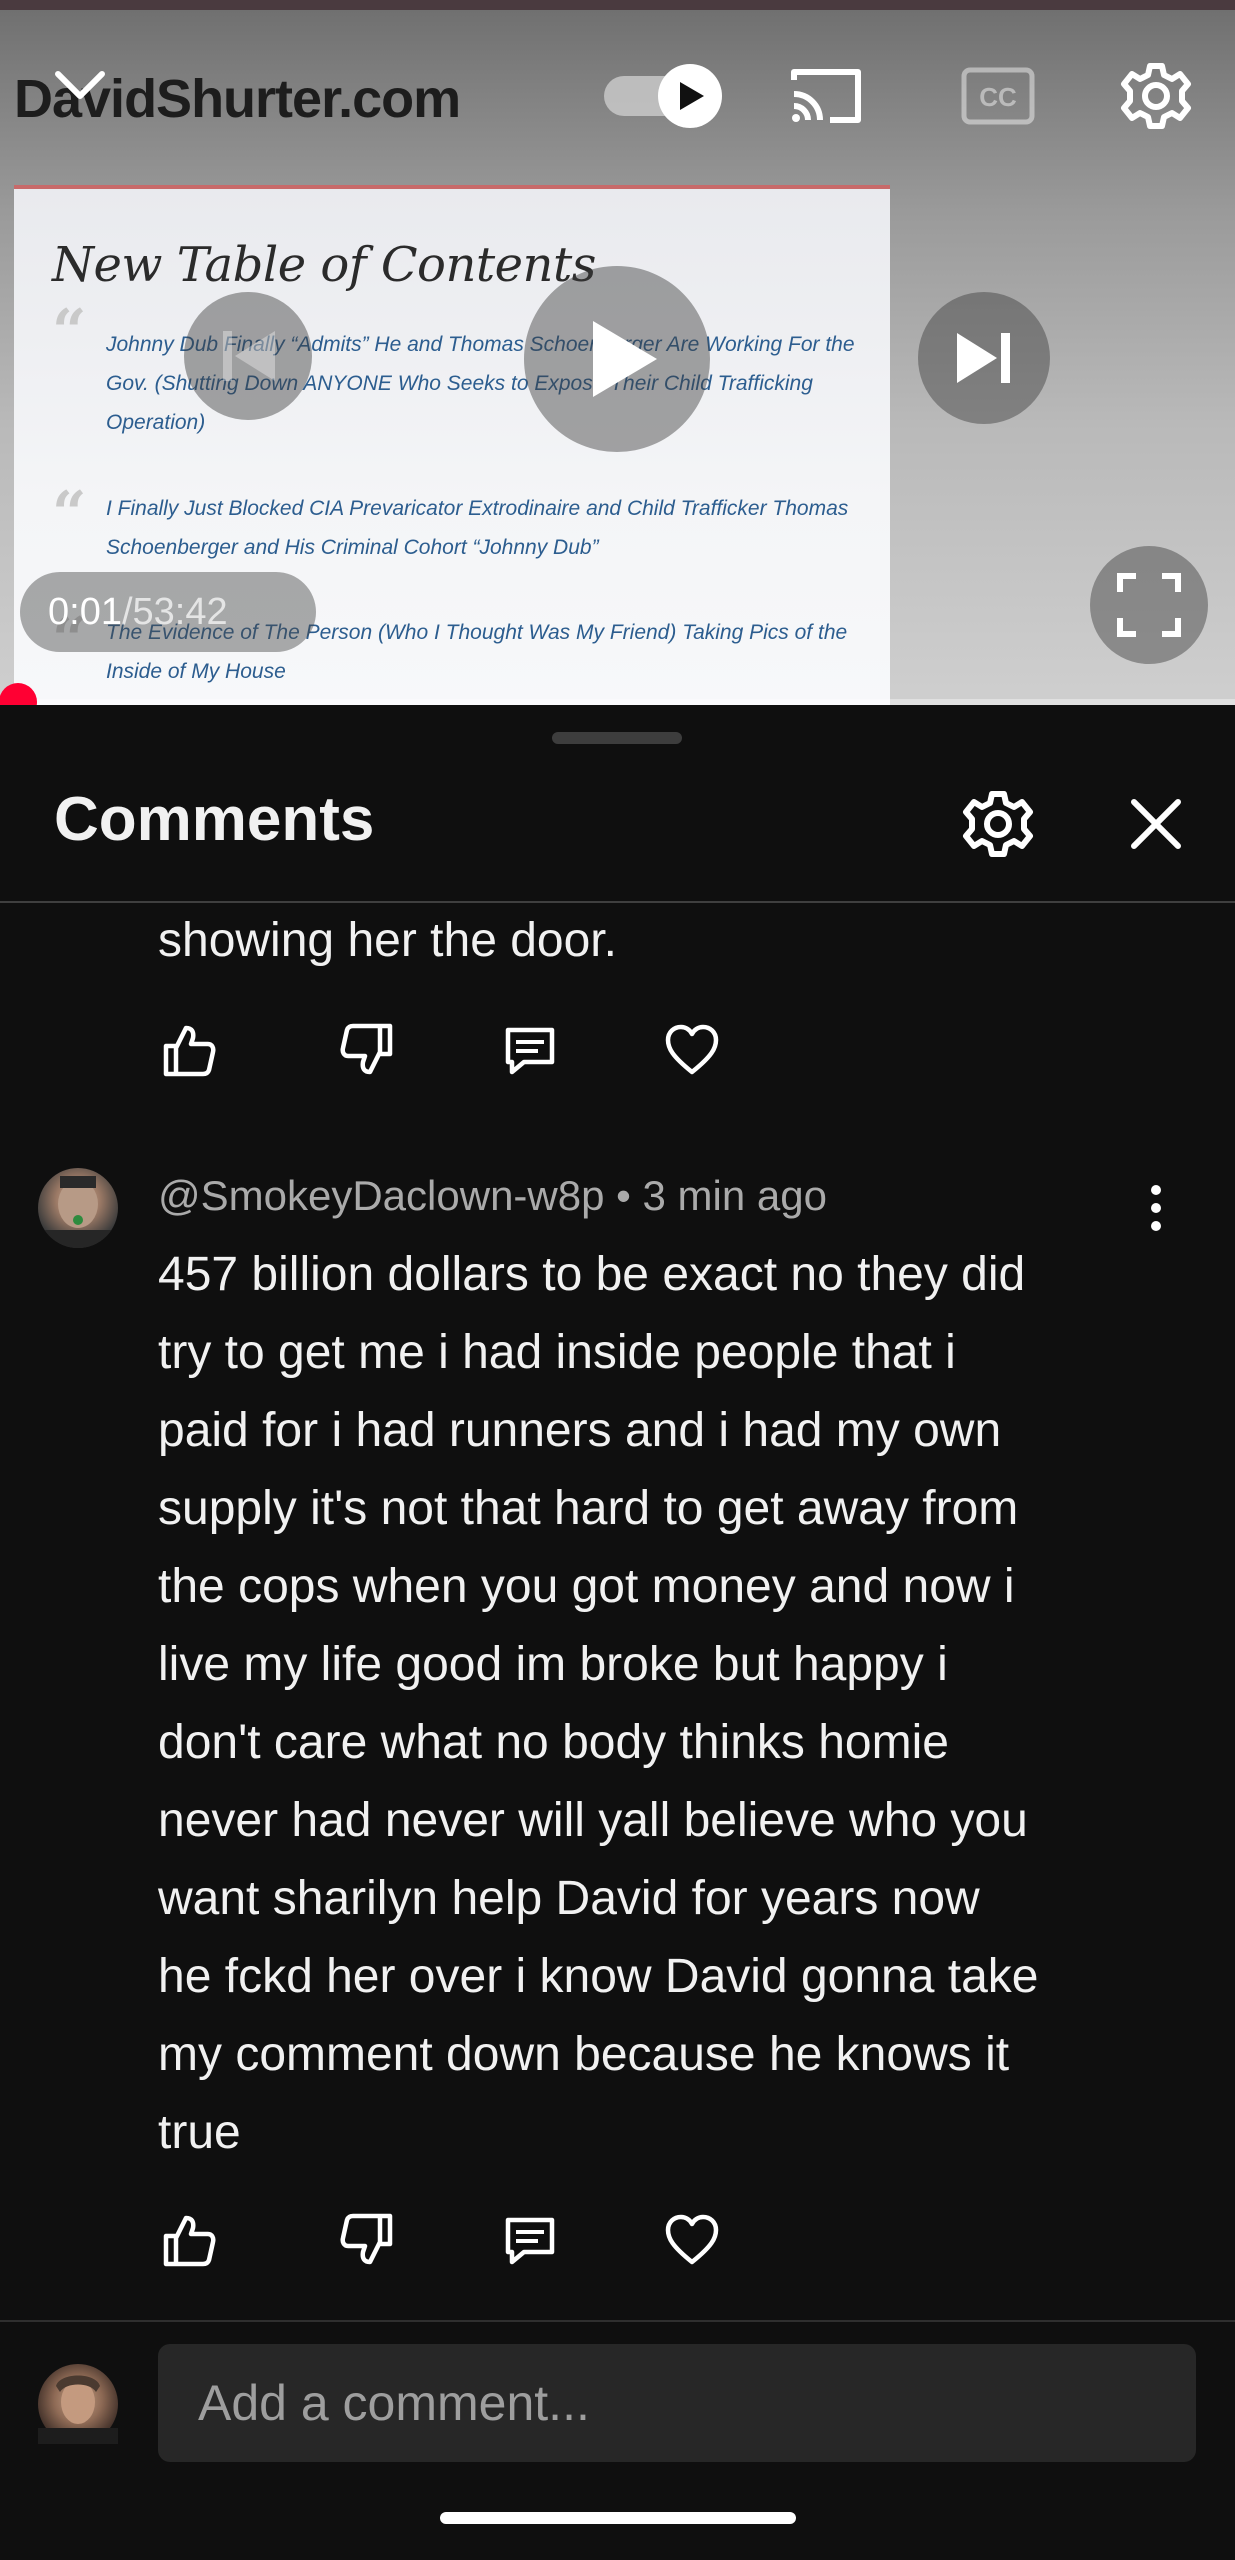 The width and height of the screenshot is (1235, 2560). Describe the element at coordinates (617, 702) in the screenshot. I see `progress-bar` at that location.